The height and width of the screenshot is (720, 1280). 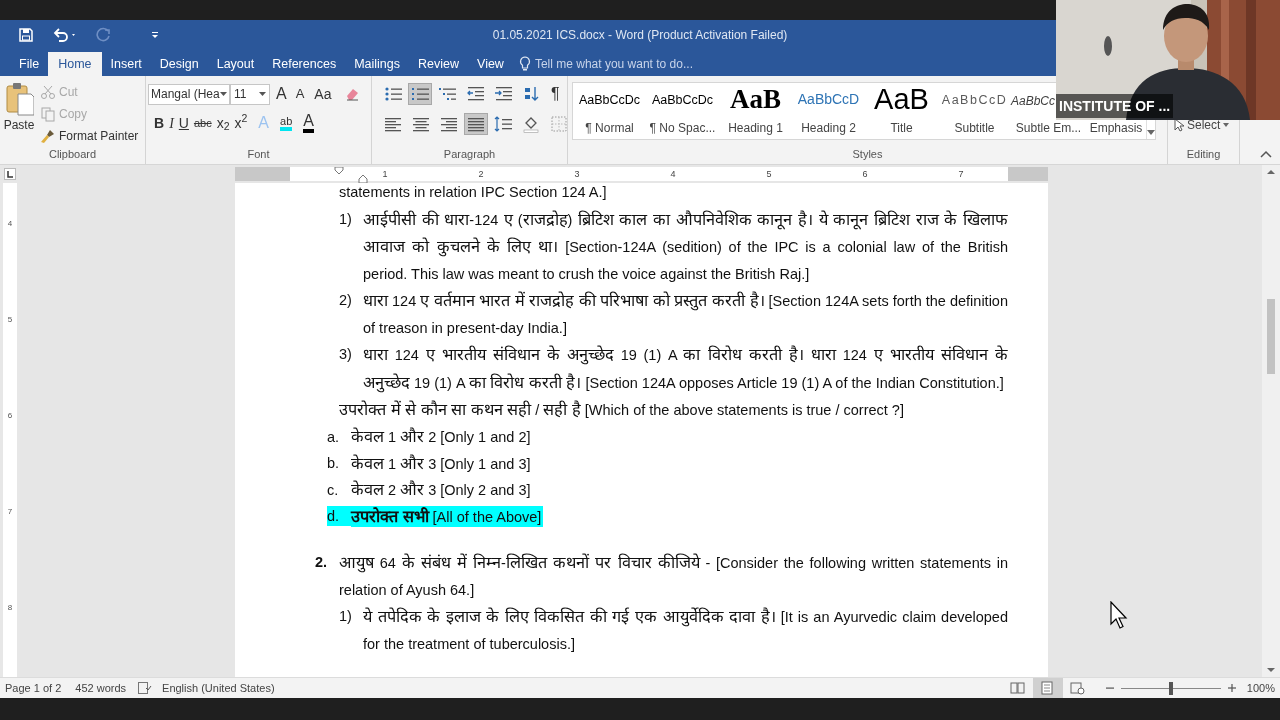 What do you see at coordinates (377, 64) in the screenshot?
I see `ribbon-tab: Mailings` at bounding box center [377, 64].